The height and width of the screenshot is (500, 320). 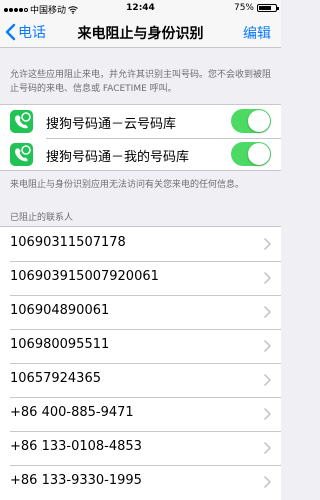 I want to click on blocked-contact-number: +86 133-0108-4853, so click(x=76, y=446).